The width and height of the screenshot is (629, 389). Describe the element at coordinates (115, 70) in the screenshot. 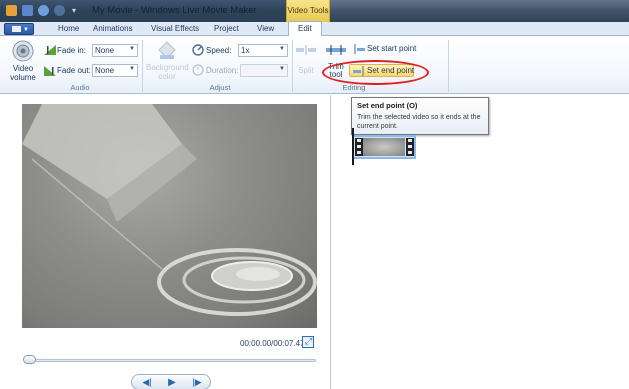

I see `fade-out-dropdown: None ▼` at that location.